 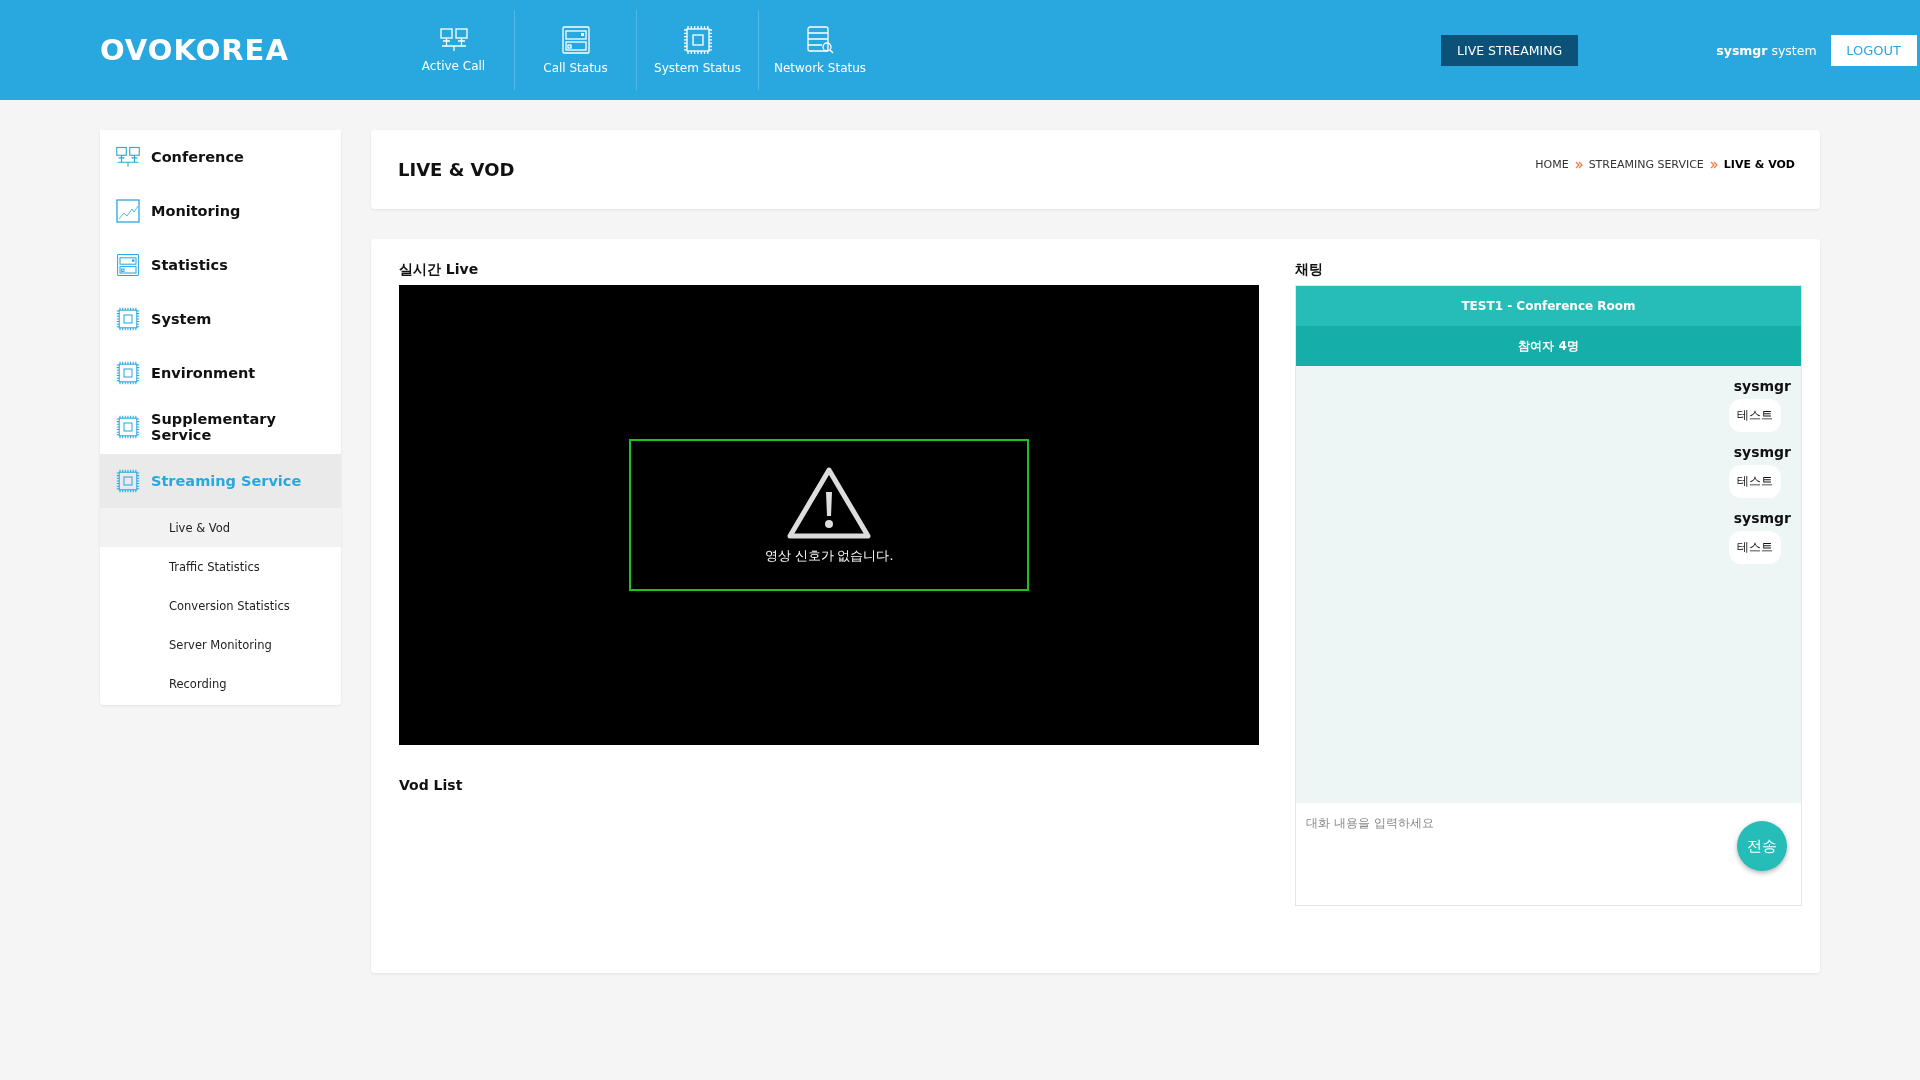 What do you see at coordinates (1646, 164) in the screenshot?
I see `breadcrumb-link: STREAMING SERVICE` at bounding box center [1646, 164].